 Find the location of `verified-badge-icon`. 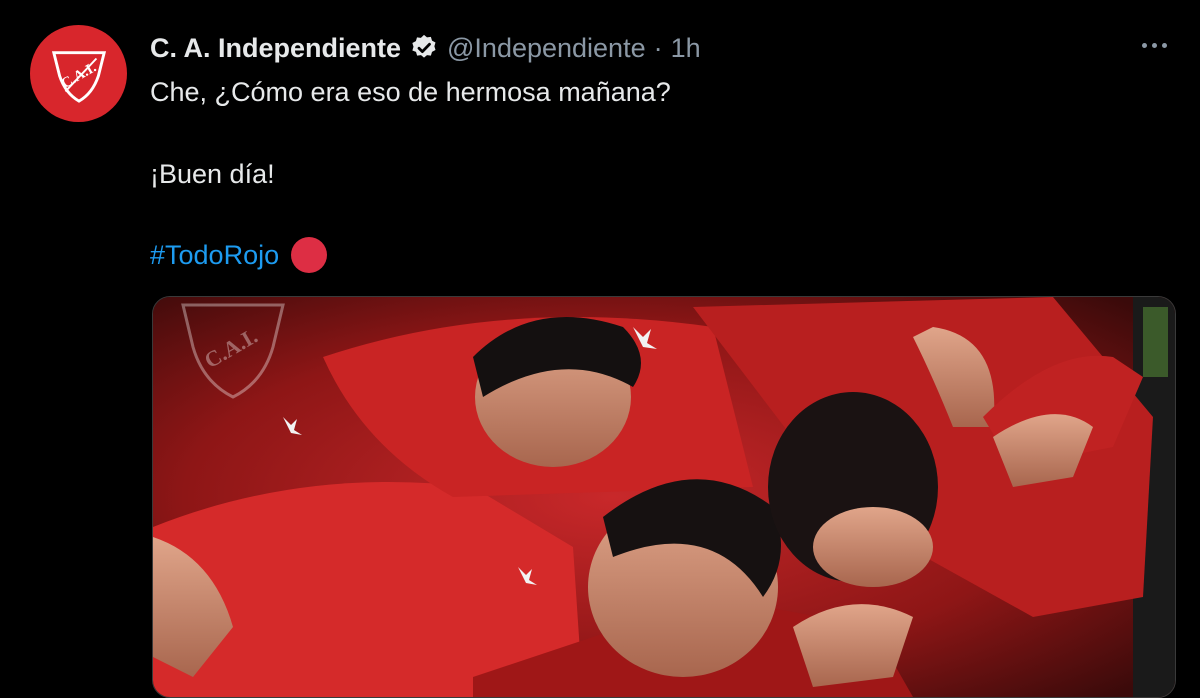

verified-badge-icon is located at coordinates (424, 48).